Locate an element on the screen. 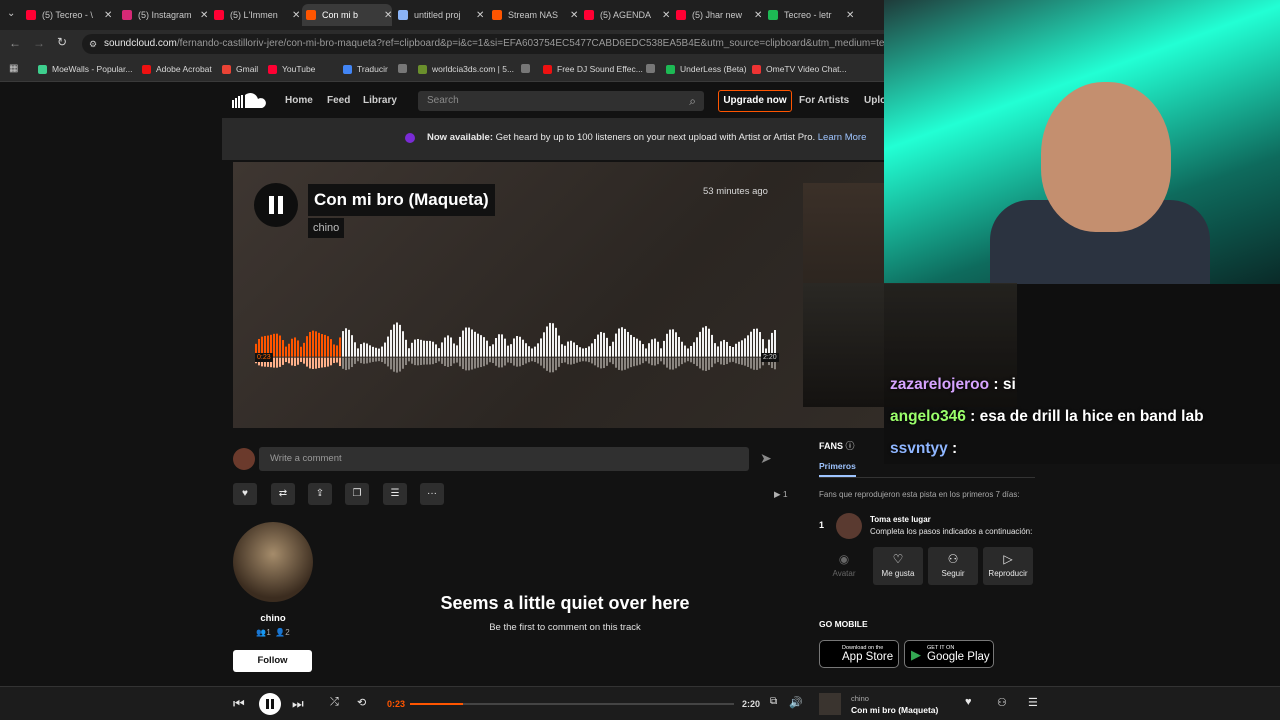 The width and height of the screenshot is (1280, 720). browser-tab: Stream NAS ✕ is located at coordinates (533, 15).